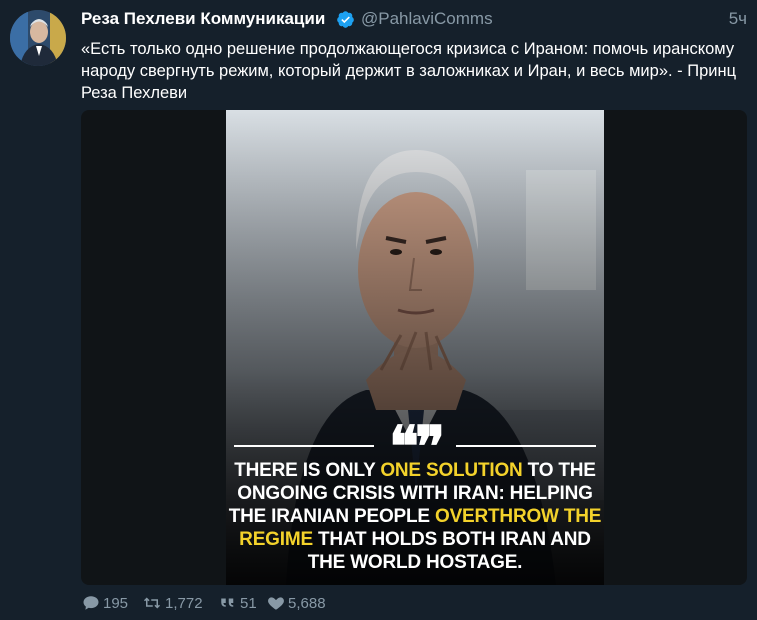 This screenshot has width=757, height=620. What do you see at coordinates (307, 603) in the screenshot?
I see `like-count: 5,688` at bounding box center [307, 603].